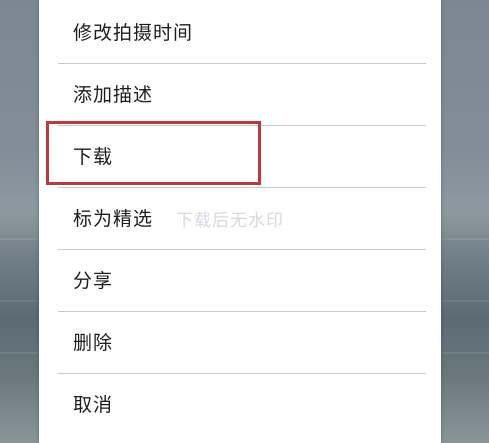 The height and width of the screenshot is (443, 489). What do you see at coordinates (240, 219) in the screenshot?
I see `menu-item-mark-featured: 标为精选` at bounding box center [240, 219].